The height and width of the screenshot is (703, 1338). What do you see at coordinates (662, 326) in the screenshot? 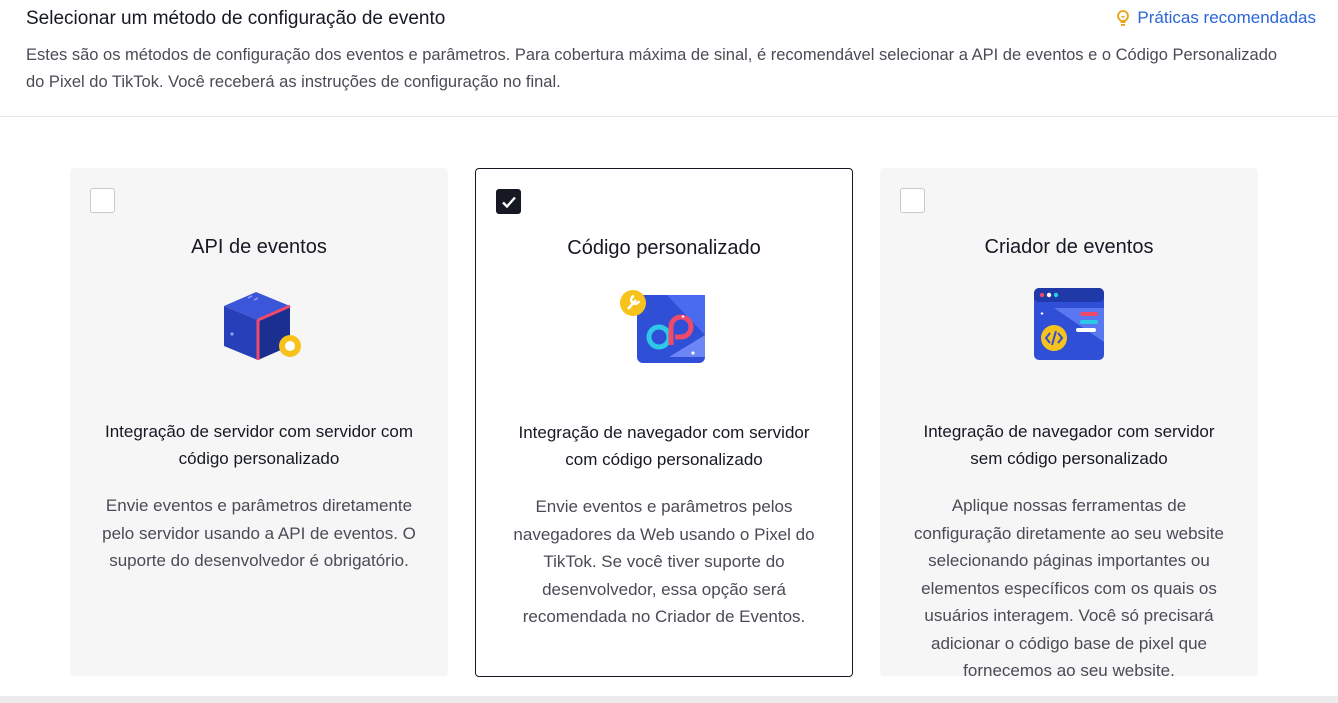
I see `custom-code-icon` at bounding box center [662, 326].